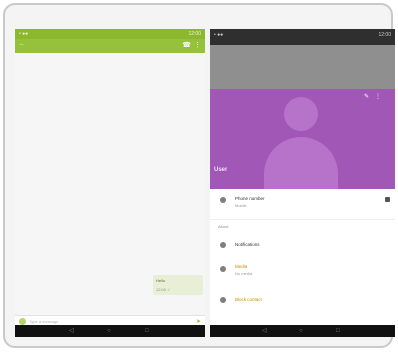  I want to click on row-title: Media, so click(241, 266).